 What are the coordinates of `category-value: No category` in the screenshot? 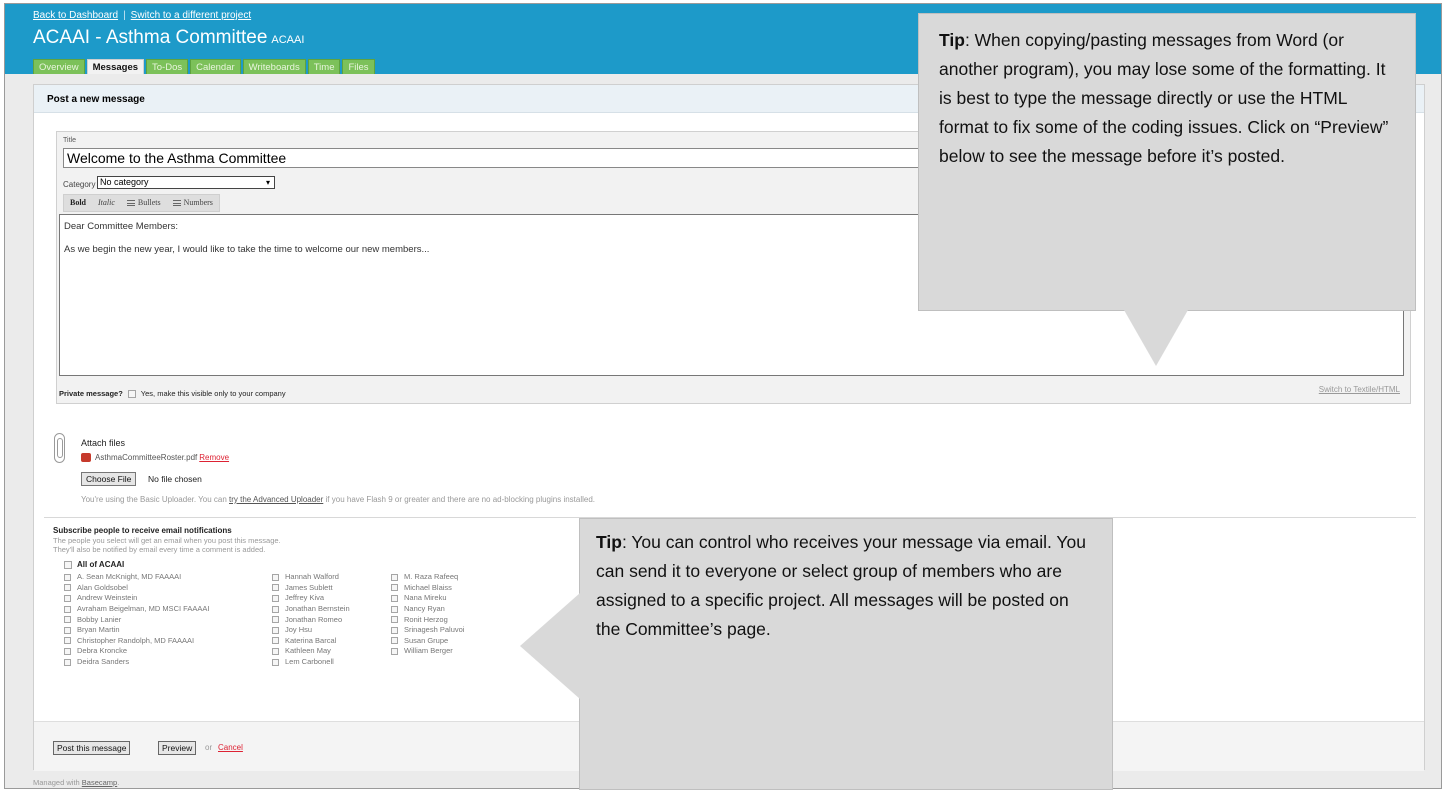 It's located at (124, 182).